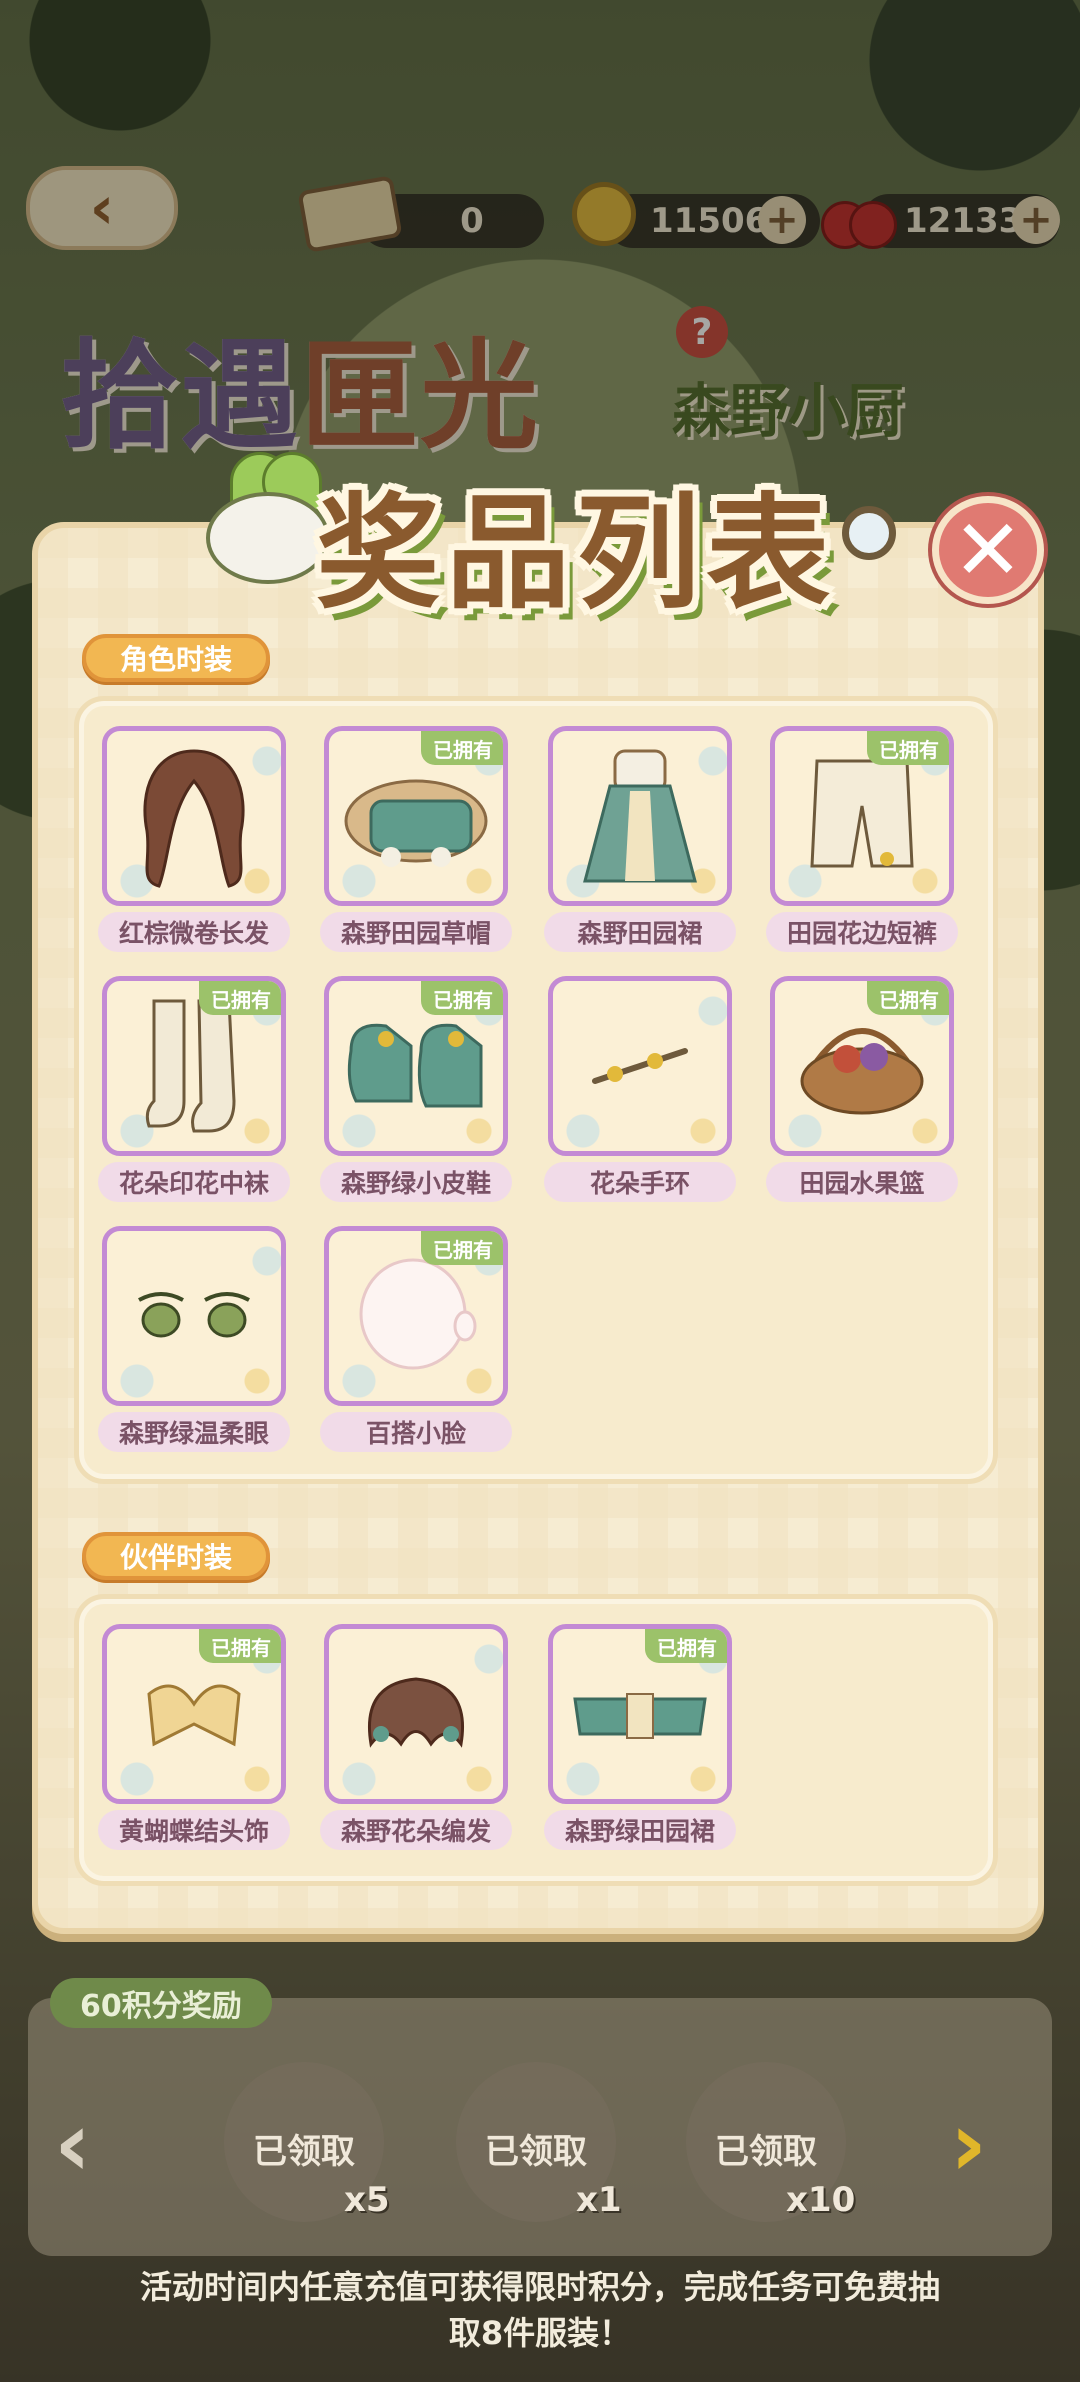 The width and height of the screenshot is (1080, 2382). What do you see at coordinates (539, 2310) in the screenshot?
I see `event-description: 活动时间内任意充值可获得限时积分，完成任务可免费抽 取8件服装！` at bounding box center [539, 2310].